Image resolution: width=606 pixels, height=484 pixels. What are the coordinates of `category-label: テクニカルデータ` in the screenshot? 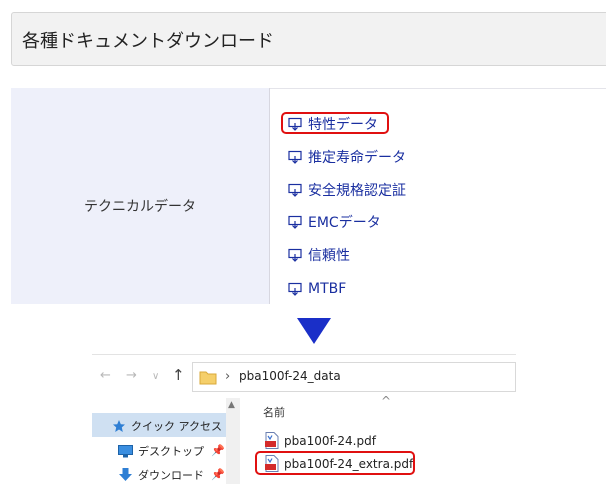 It's located at (140, 207).